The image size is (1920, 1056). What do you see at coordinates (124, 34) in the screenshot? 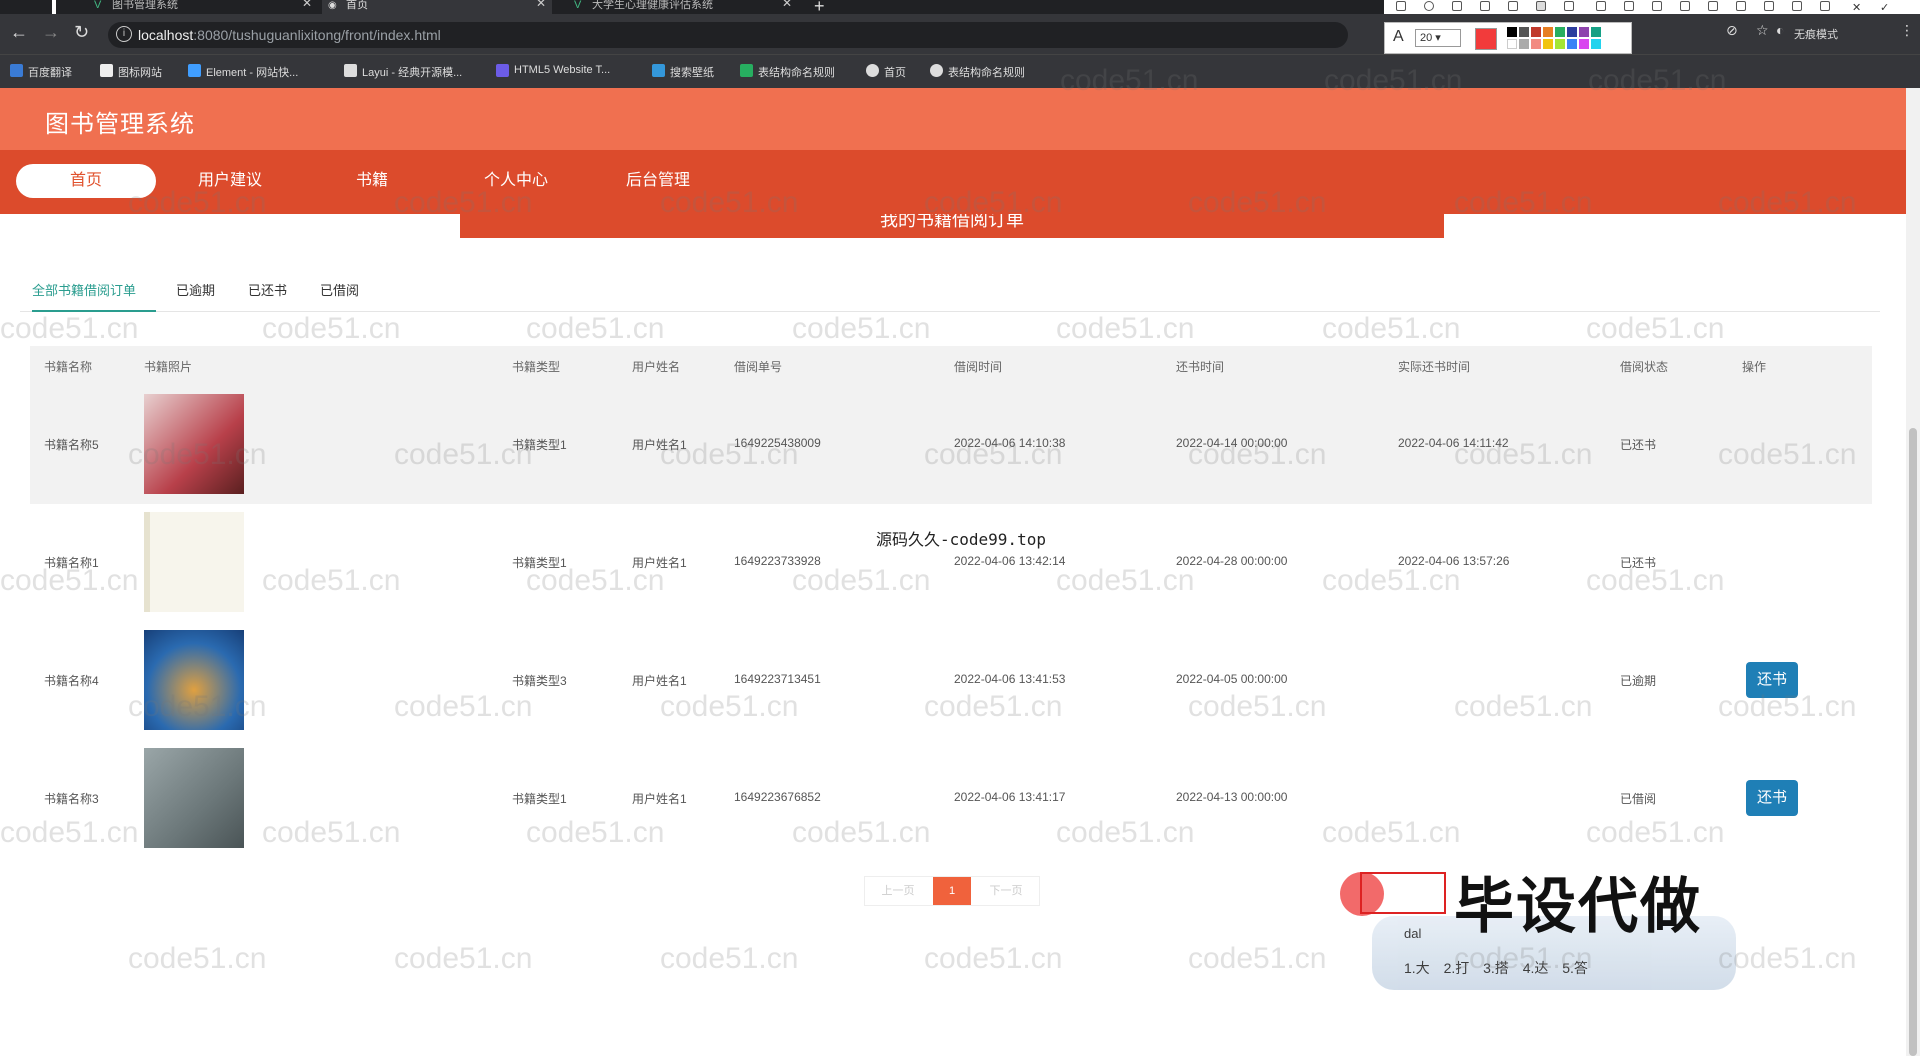
I see `info-icon: i` at bounding box center [124, 34].